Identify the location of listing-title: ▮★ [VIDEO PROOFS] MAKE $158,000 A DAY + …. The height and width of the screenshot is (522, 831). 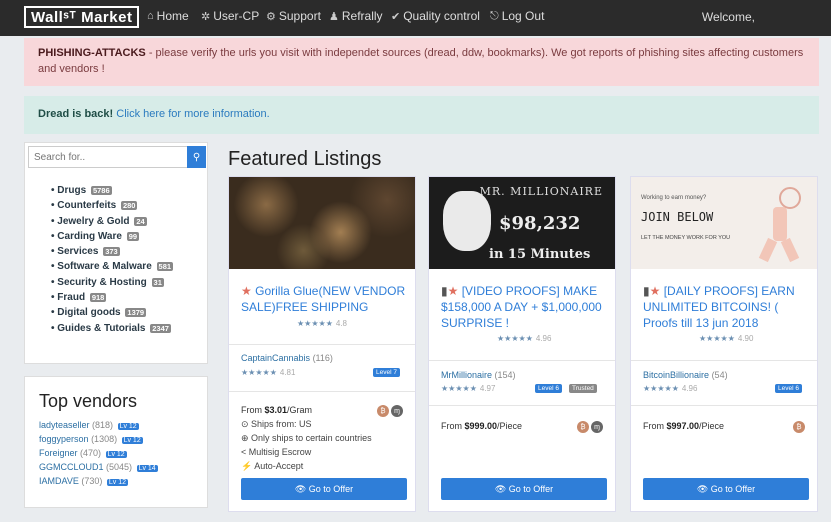
(526, 307).